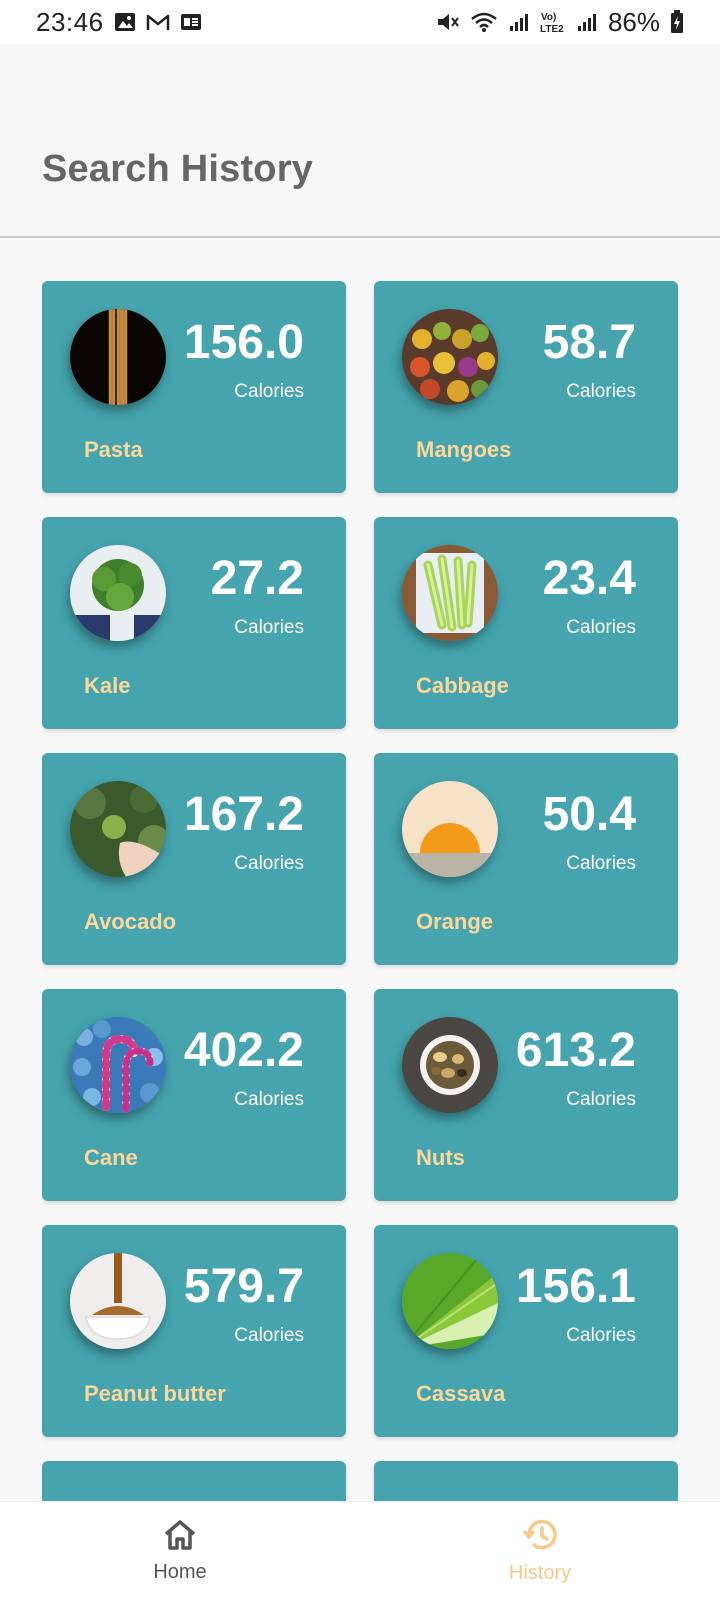 The height and width of the screenshot is (1600, 720). I want to click on food-name: Cassava, so click(461, 1393).